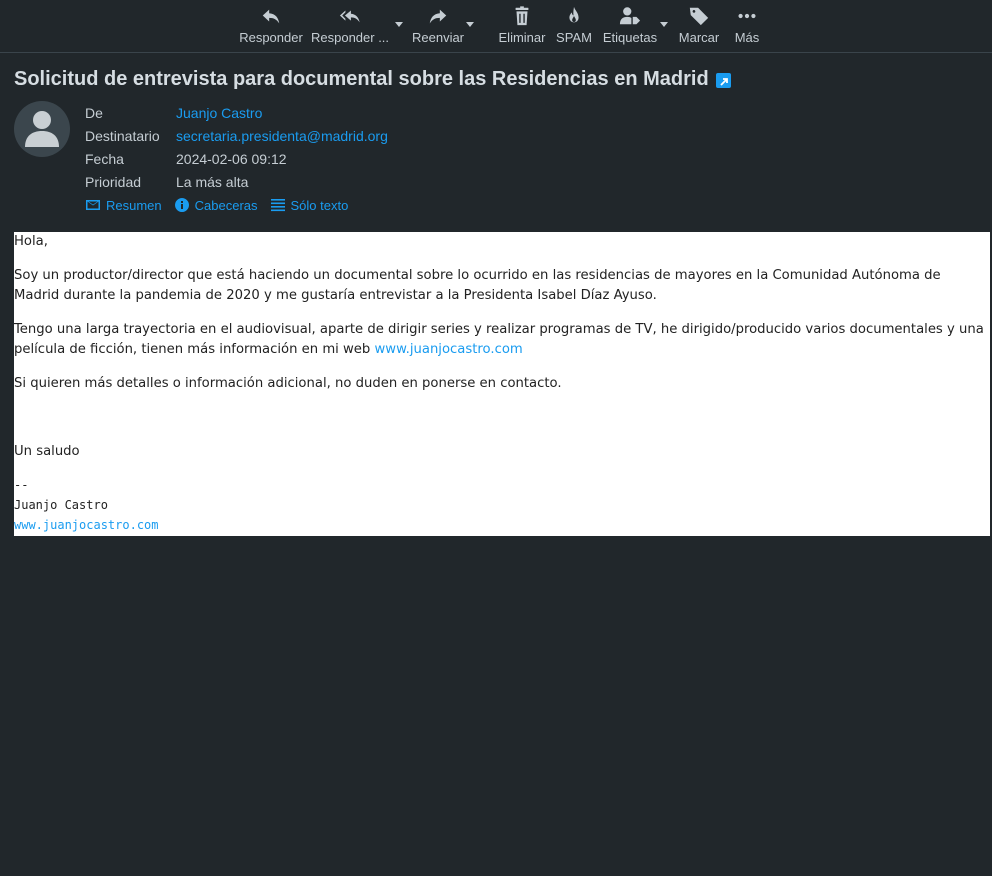  Describe the element at coordinates (219, 113) in the screenshot. I see `from-link: Juanjo Castro` at that location.